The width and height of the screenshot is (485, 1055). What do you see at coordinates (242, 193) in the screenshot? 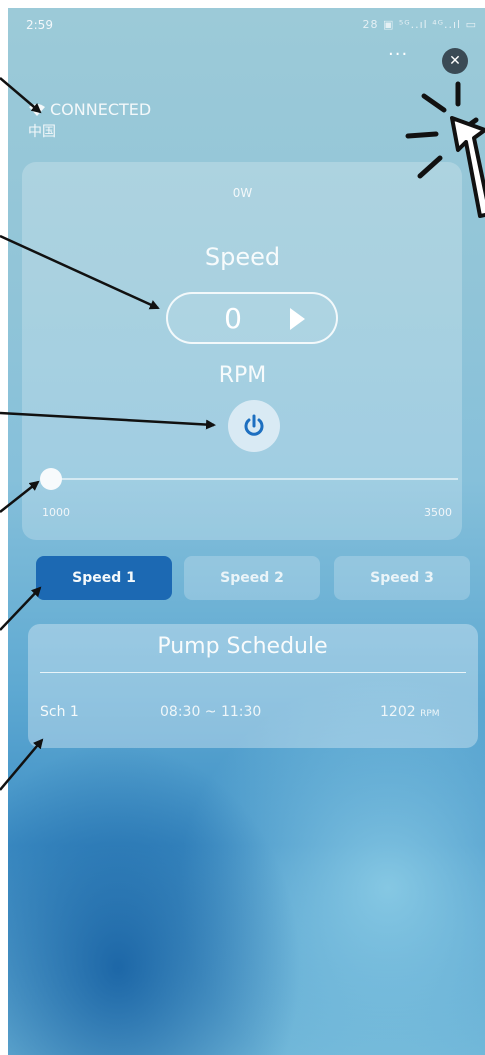
I see `power-readout: 0W` at bounding box center [242, 193].